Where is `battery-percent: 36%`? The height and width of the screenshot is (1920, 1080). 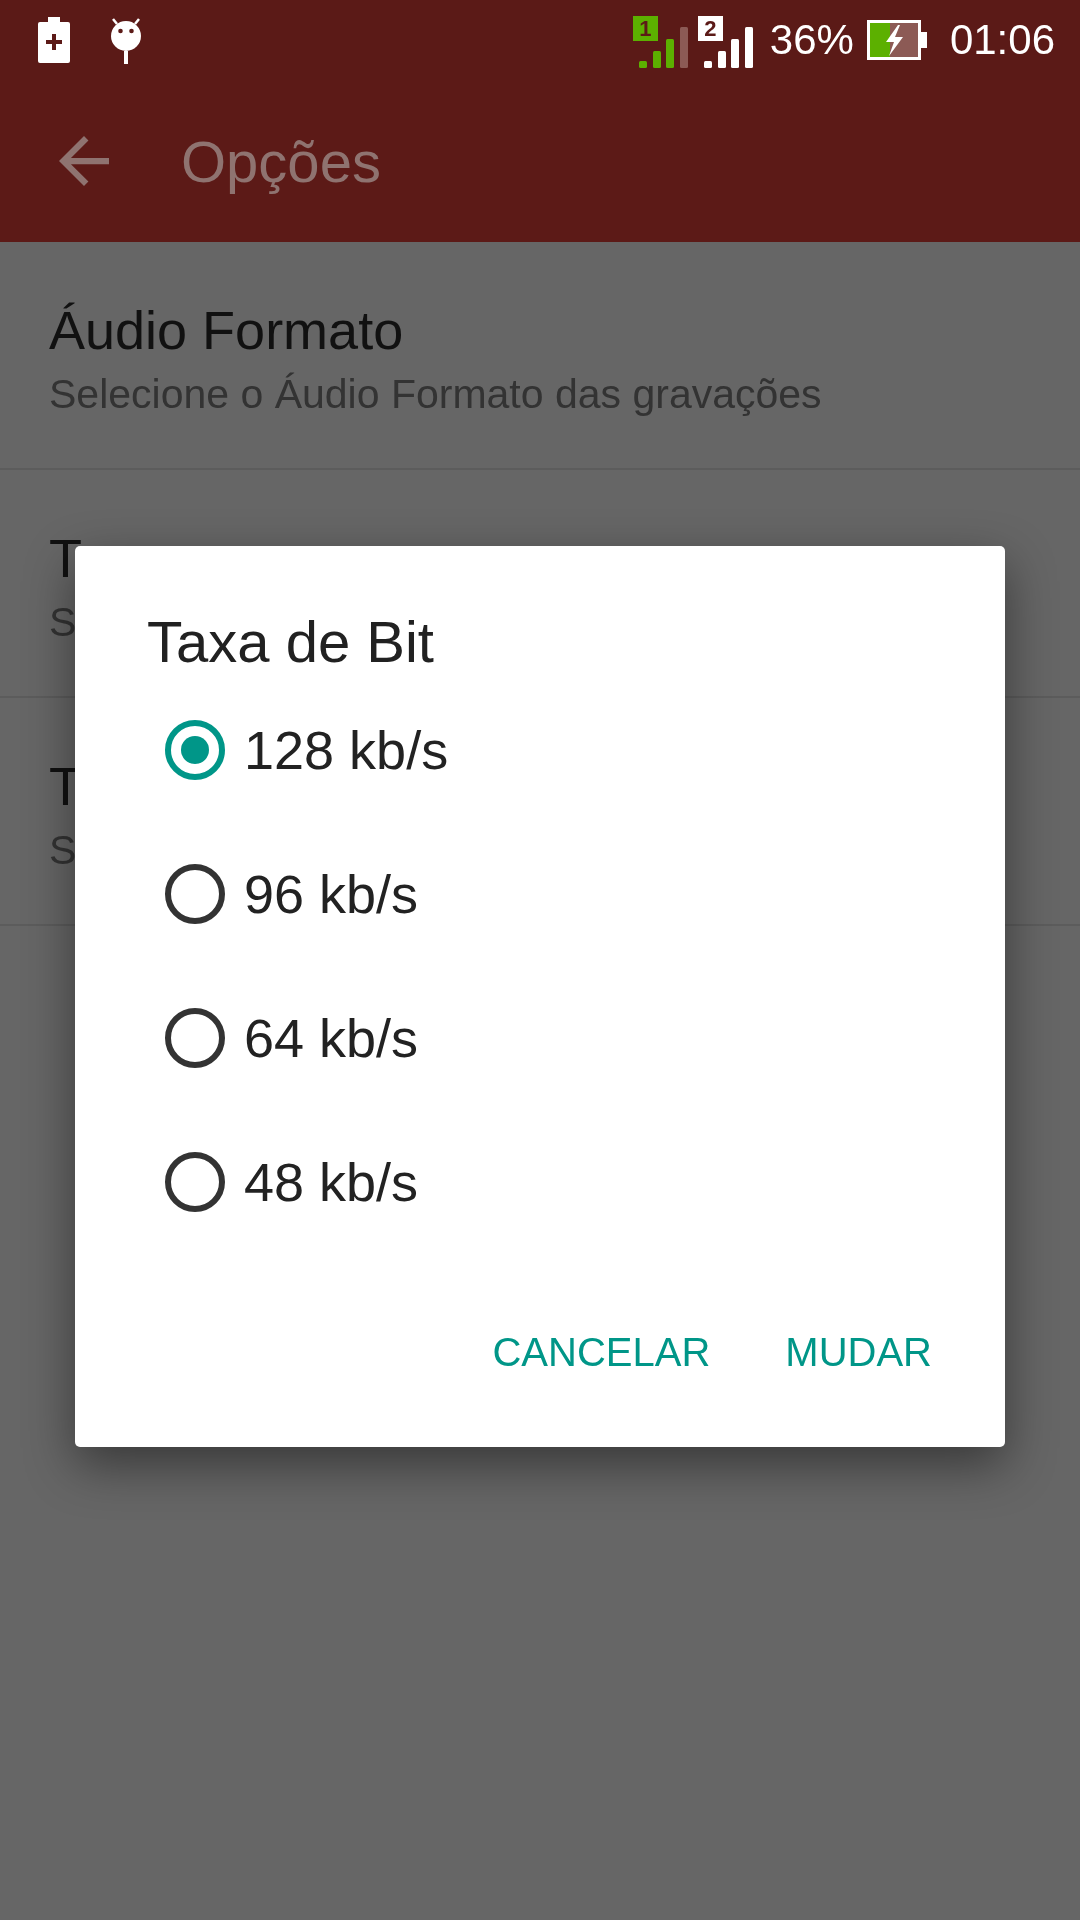 battery-percent: 36% is located at coordinates (811, 40).